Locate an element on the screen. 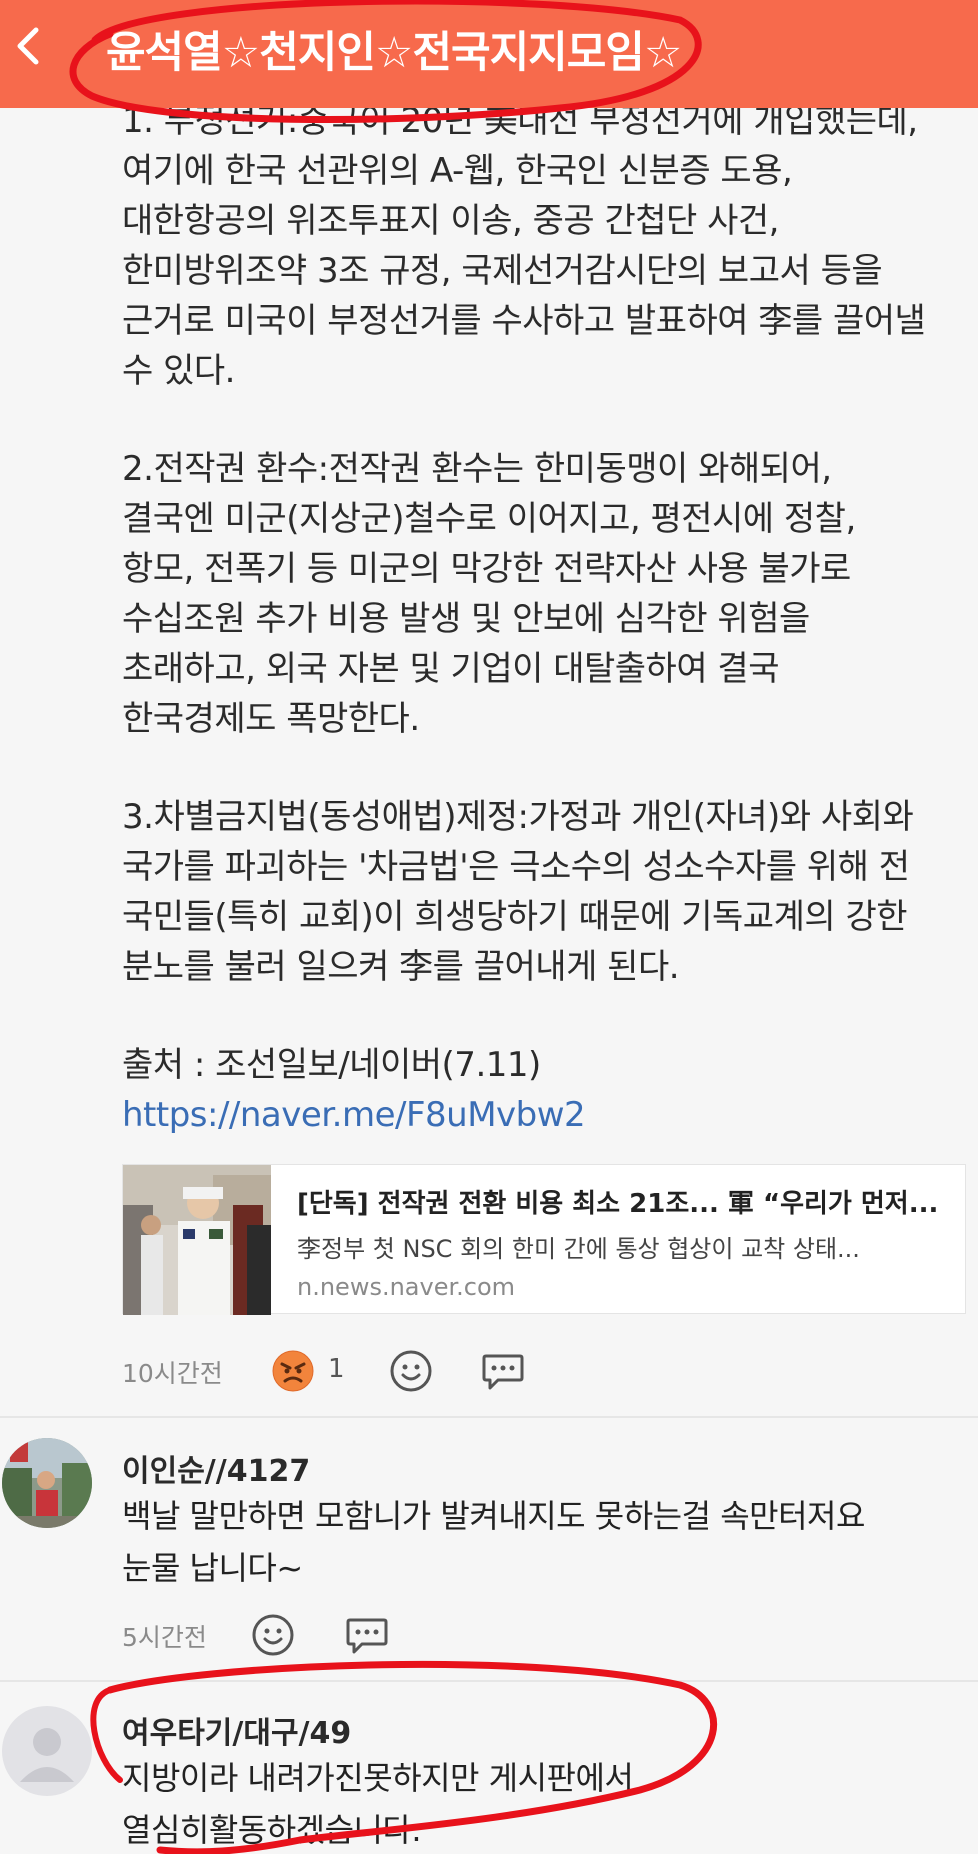 The width and height of the screenshot is (978, 1854). default-avatar-icon is located at coordinates (47, 1751).